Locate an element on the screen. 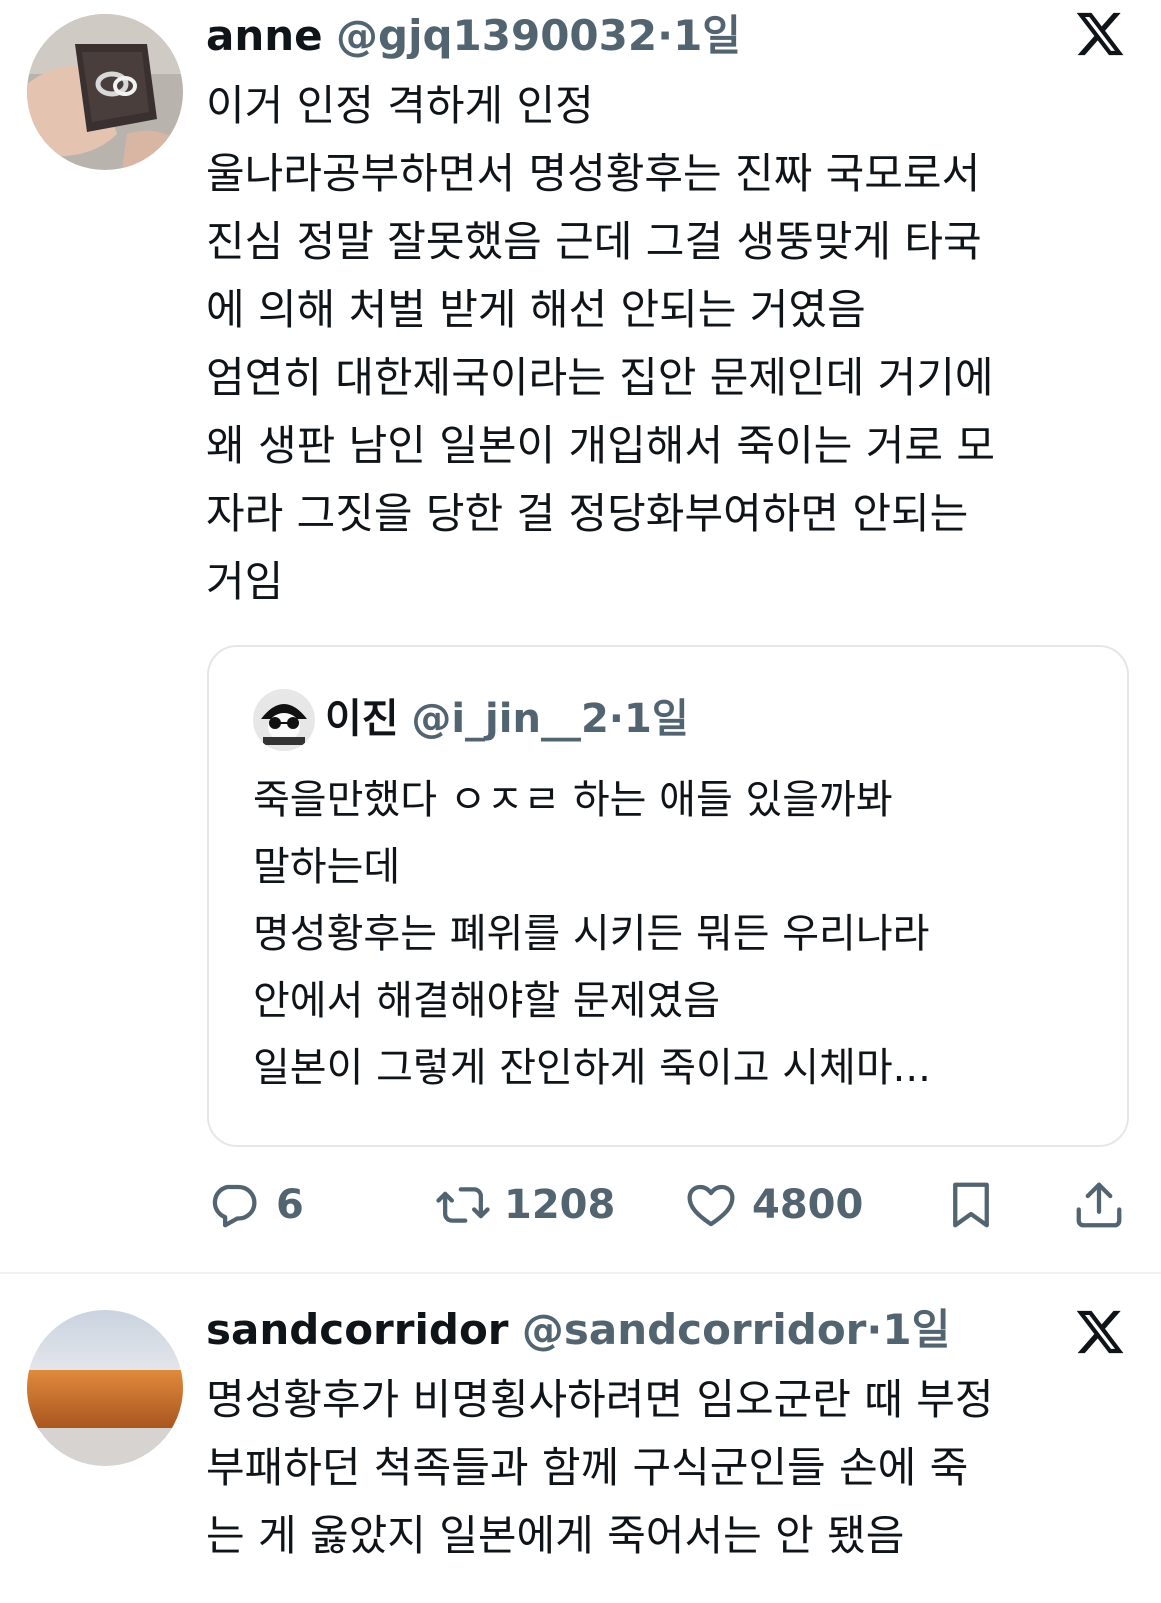  quote-display-name: 이진 is located at coordinates (362, 719).